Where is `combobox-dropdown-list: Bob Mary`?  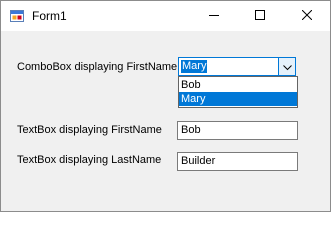 combobox-dropdown-list: Bob Mary is located at coordinates (238, 92).